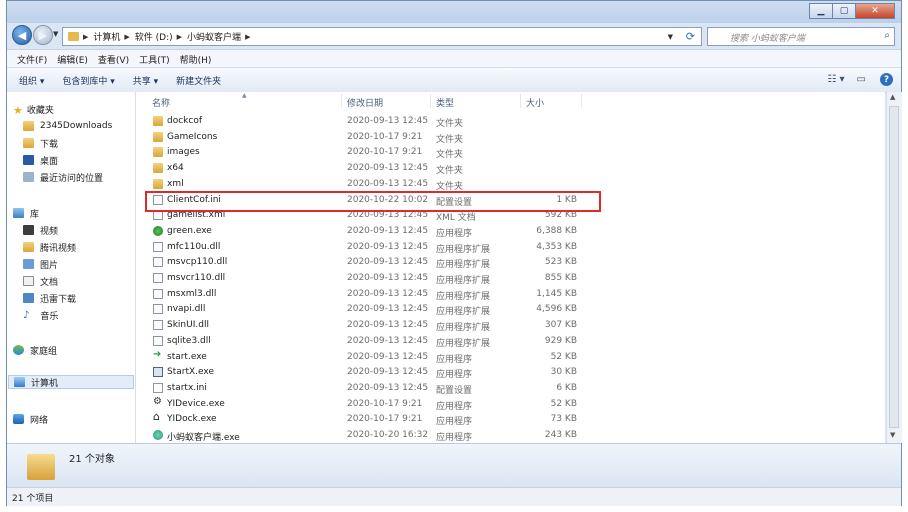  Describe the element at coordinates (40, 160) in the screenshot. I see `sidebar-item-desktop: 桌面` at that location.